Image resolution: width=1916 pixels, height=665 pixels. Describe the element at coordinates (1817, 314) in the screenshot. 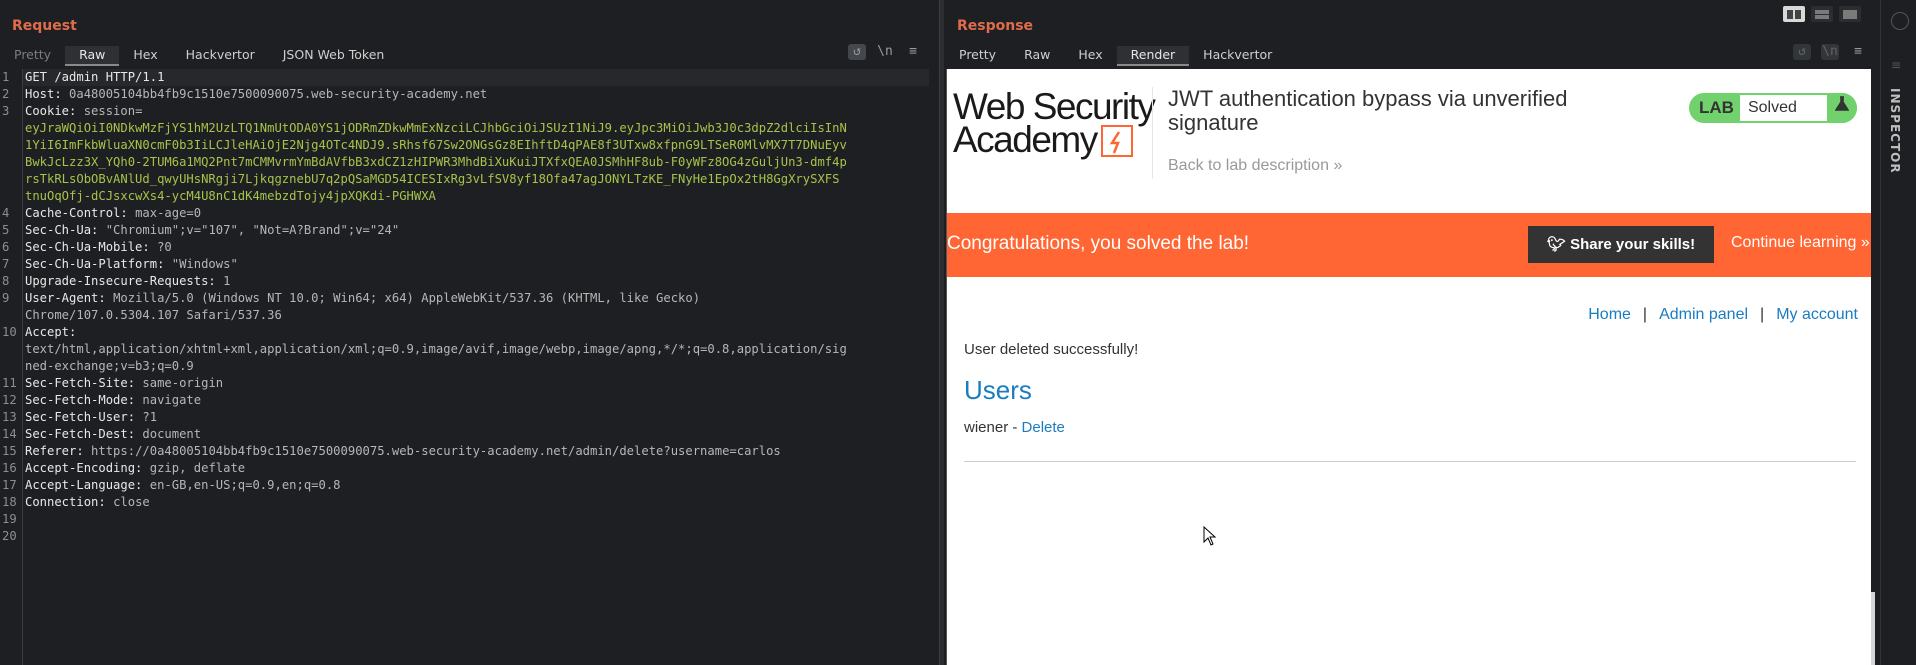

I see `nav-my-account: My account` at that location.